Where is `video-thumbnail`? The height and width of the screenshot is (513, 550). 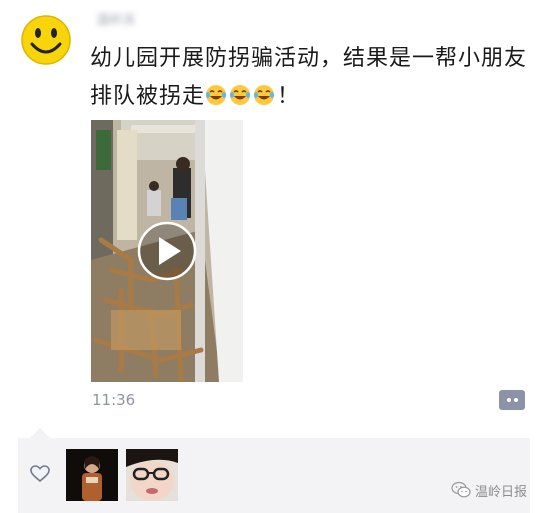
video-thumbnail is located at coordinates (167, 251).